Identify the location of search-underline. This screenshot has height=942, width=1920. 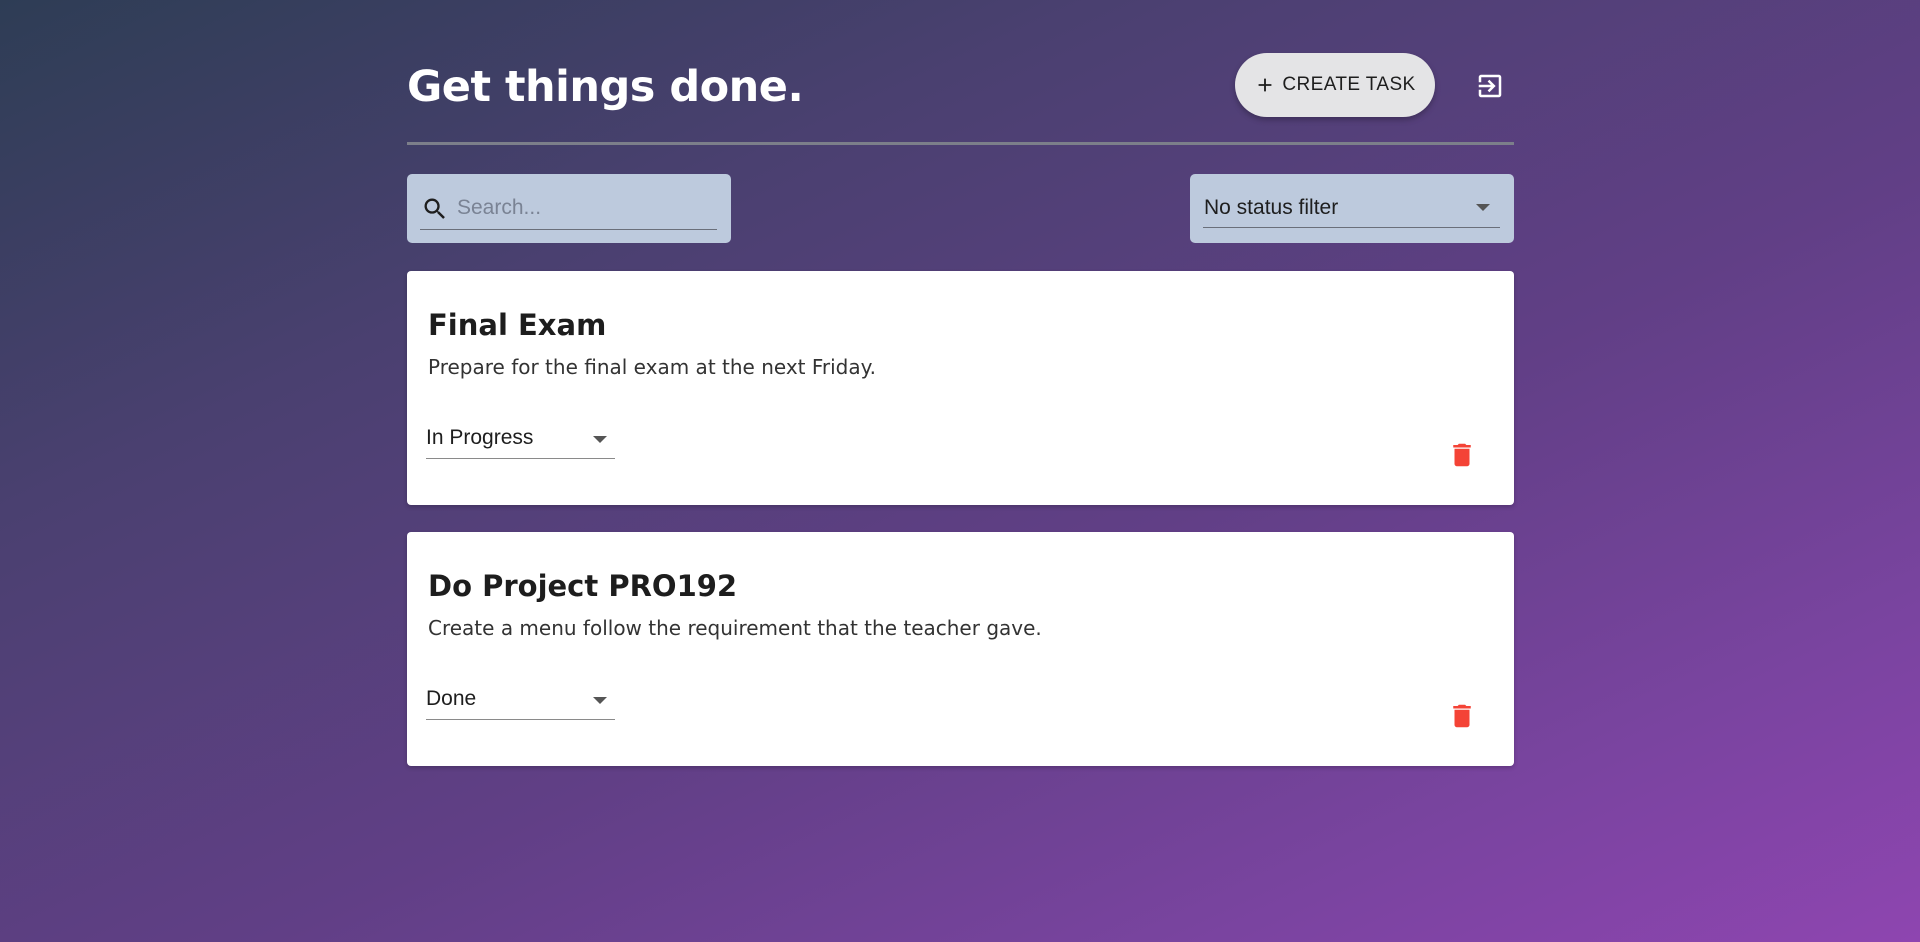
(568, 229).